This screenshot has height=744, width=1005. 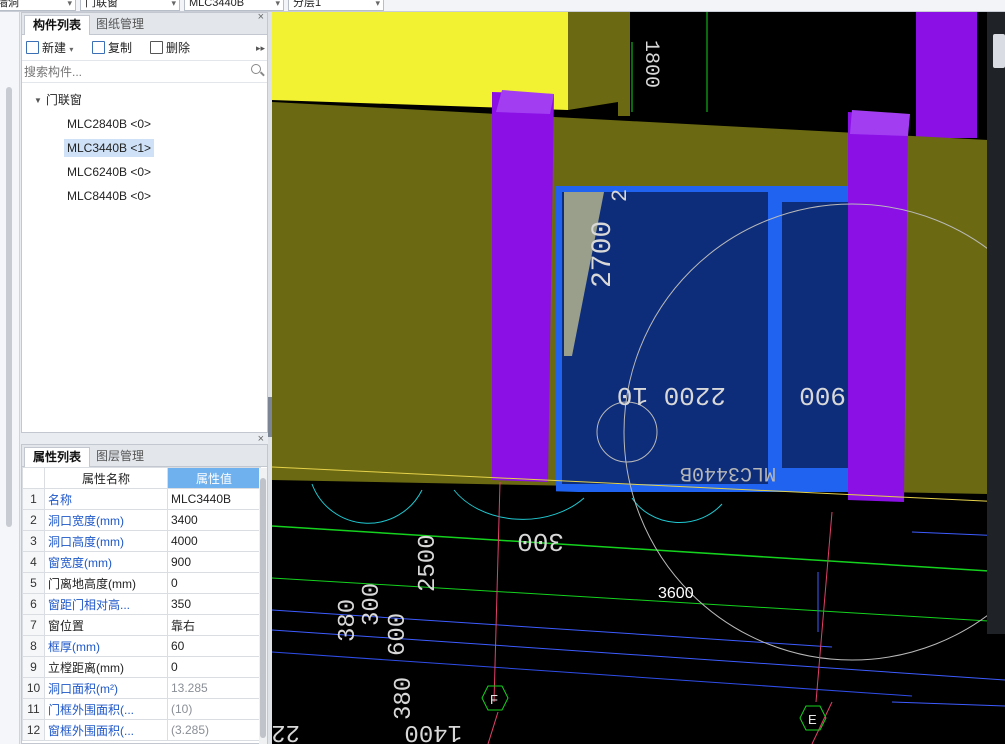 What do you see at coordinates (348, 620) in the screenshot?
I see `dim-label-380: 380` at bounding box center [348, 620].